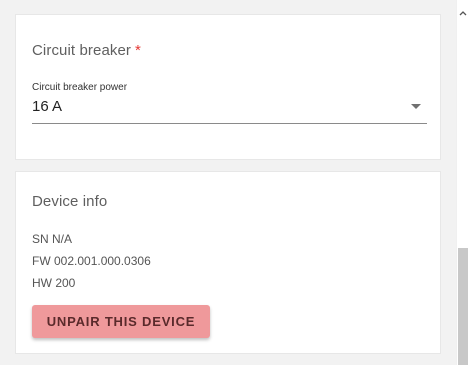 The image size is (468, 365). Describe the element at coordinates (82, 50) in the screenshot. I see `circuit-breaker-title-text: Circuit breaker` at that location.